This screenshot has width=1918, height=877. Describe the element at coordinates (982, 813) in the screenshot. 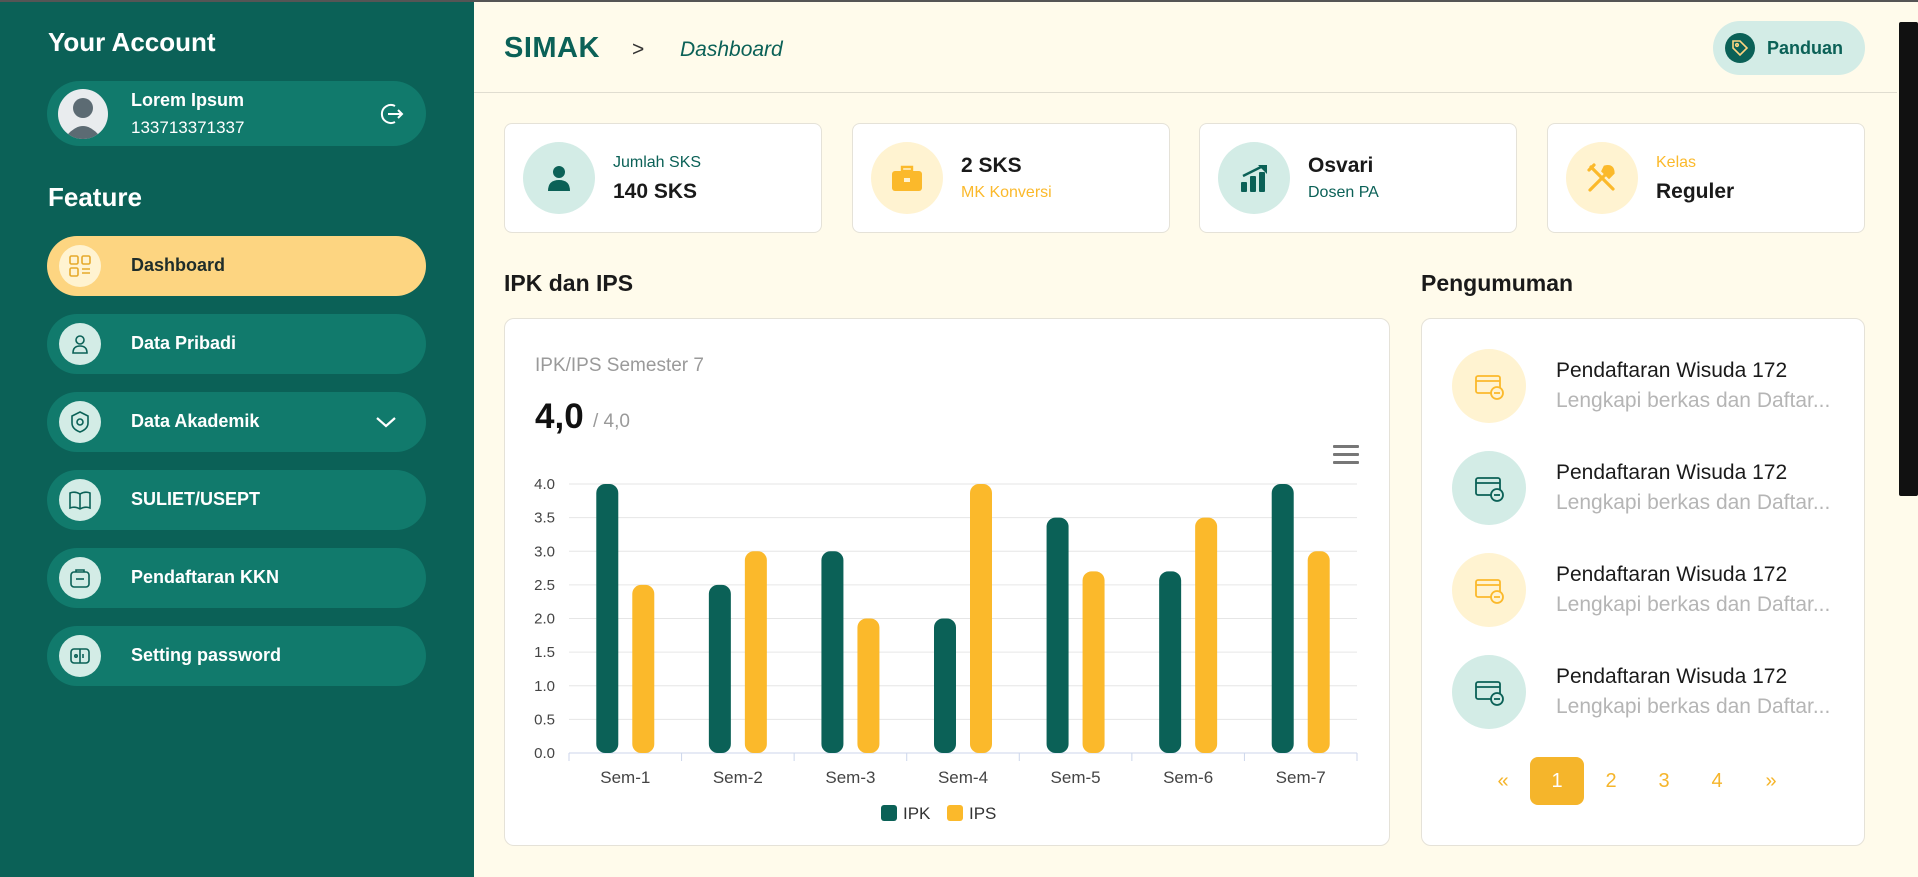

I see `legend-label-ips: IPS` at that location.